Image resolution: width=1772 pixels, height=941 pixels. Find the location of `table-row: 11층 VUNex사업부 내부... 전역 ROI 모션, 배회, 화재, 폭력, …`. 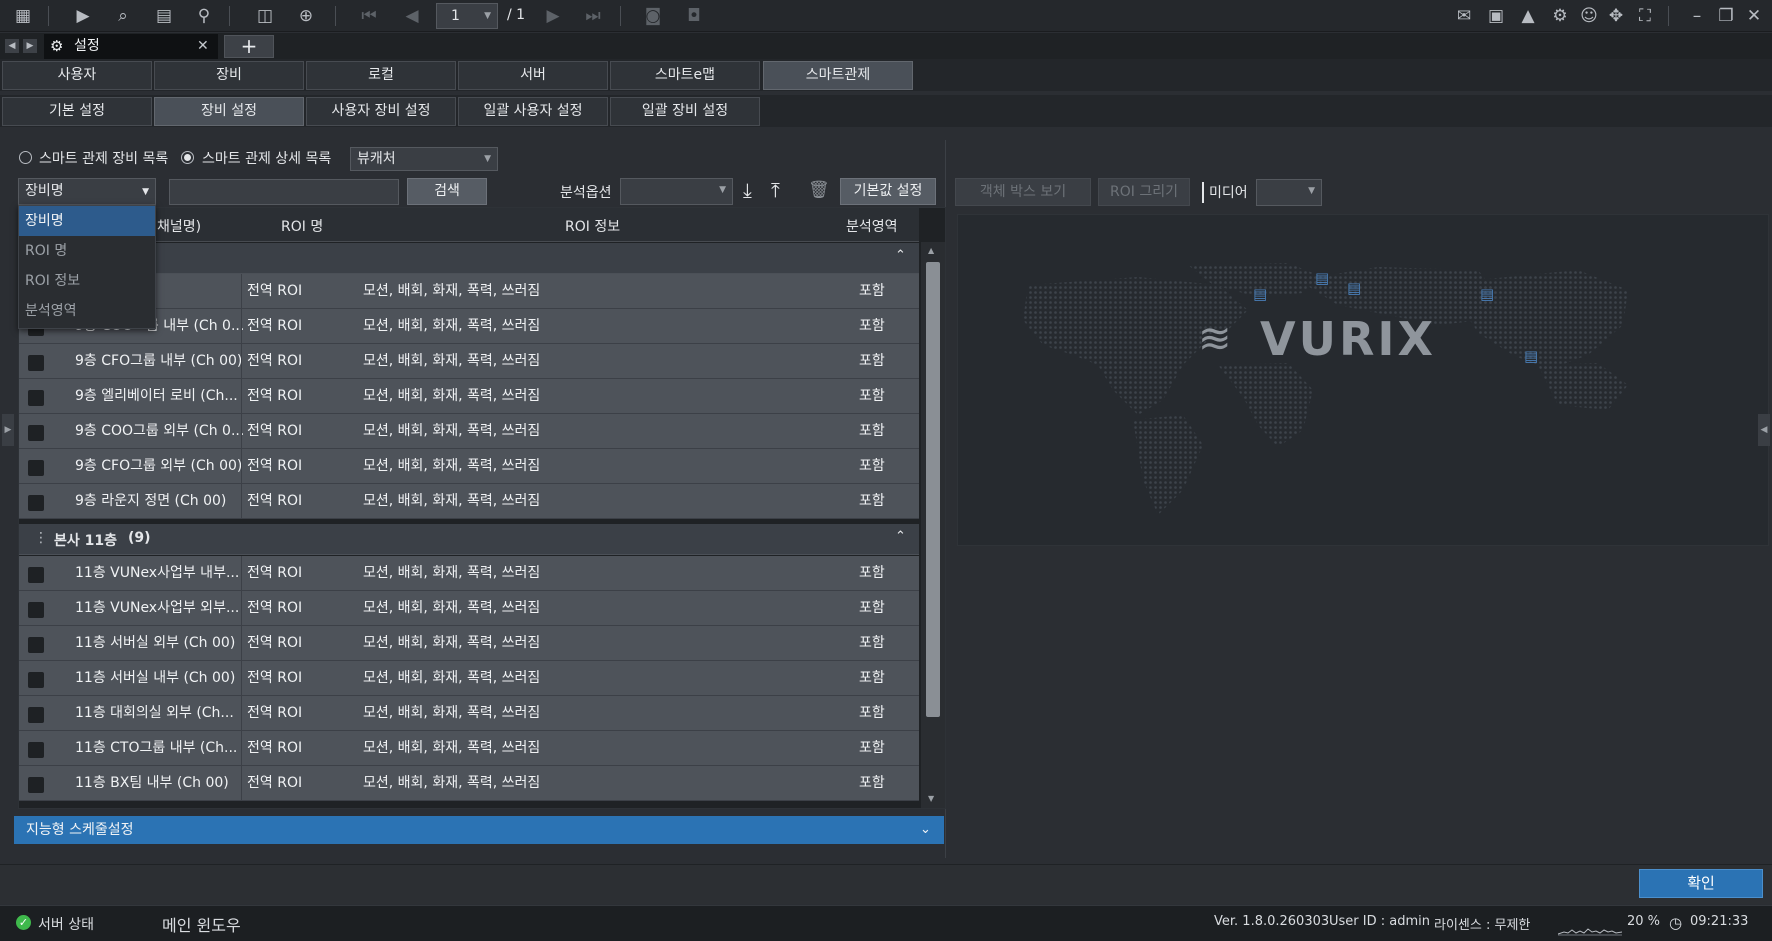

table-row: 11층 VUNex사업부 내부... 전역 ROI 모션, 배회, 화재, 폭력, … is located at coordinates (469, 573).